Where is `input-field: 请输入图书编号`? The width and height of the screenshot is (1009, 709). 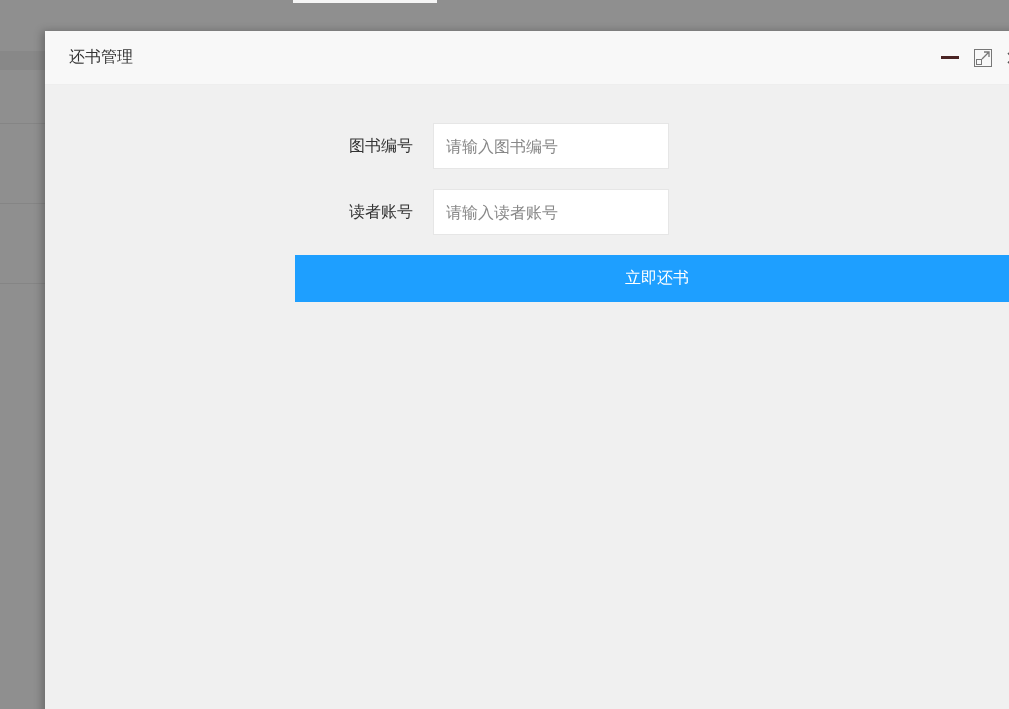
input-field: 请输入图书编号 is located at coordinates (551, 146).